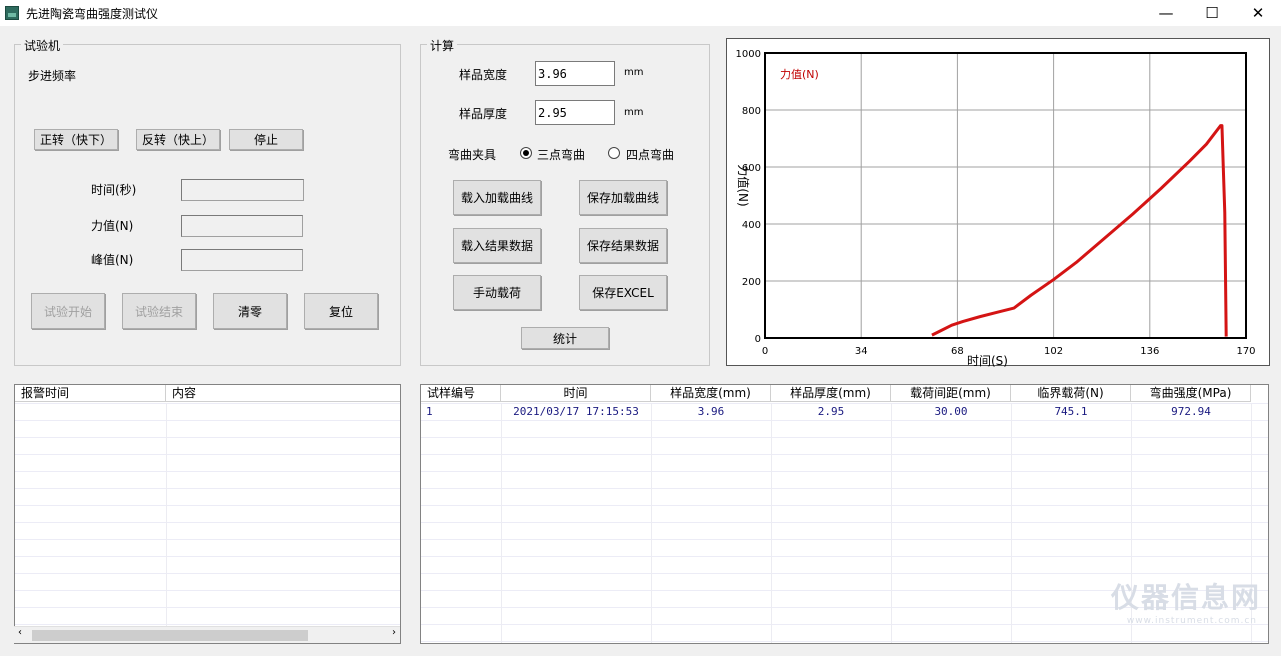 Image resolution: width=1281 pixels, height=656 pixels. What do you see at coordinates (207, 523) in the screenshot?
I see `alarm-grid` at bounding box center [207, 523].